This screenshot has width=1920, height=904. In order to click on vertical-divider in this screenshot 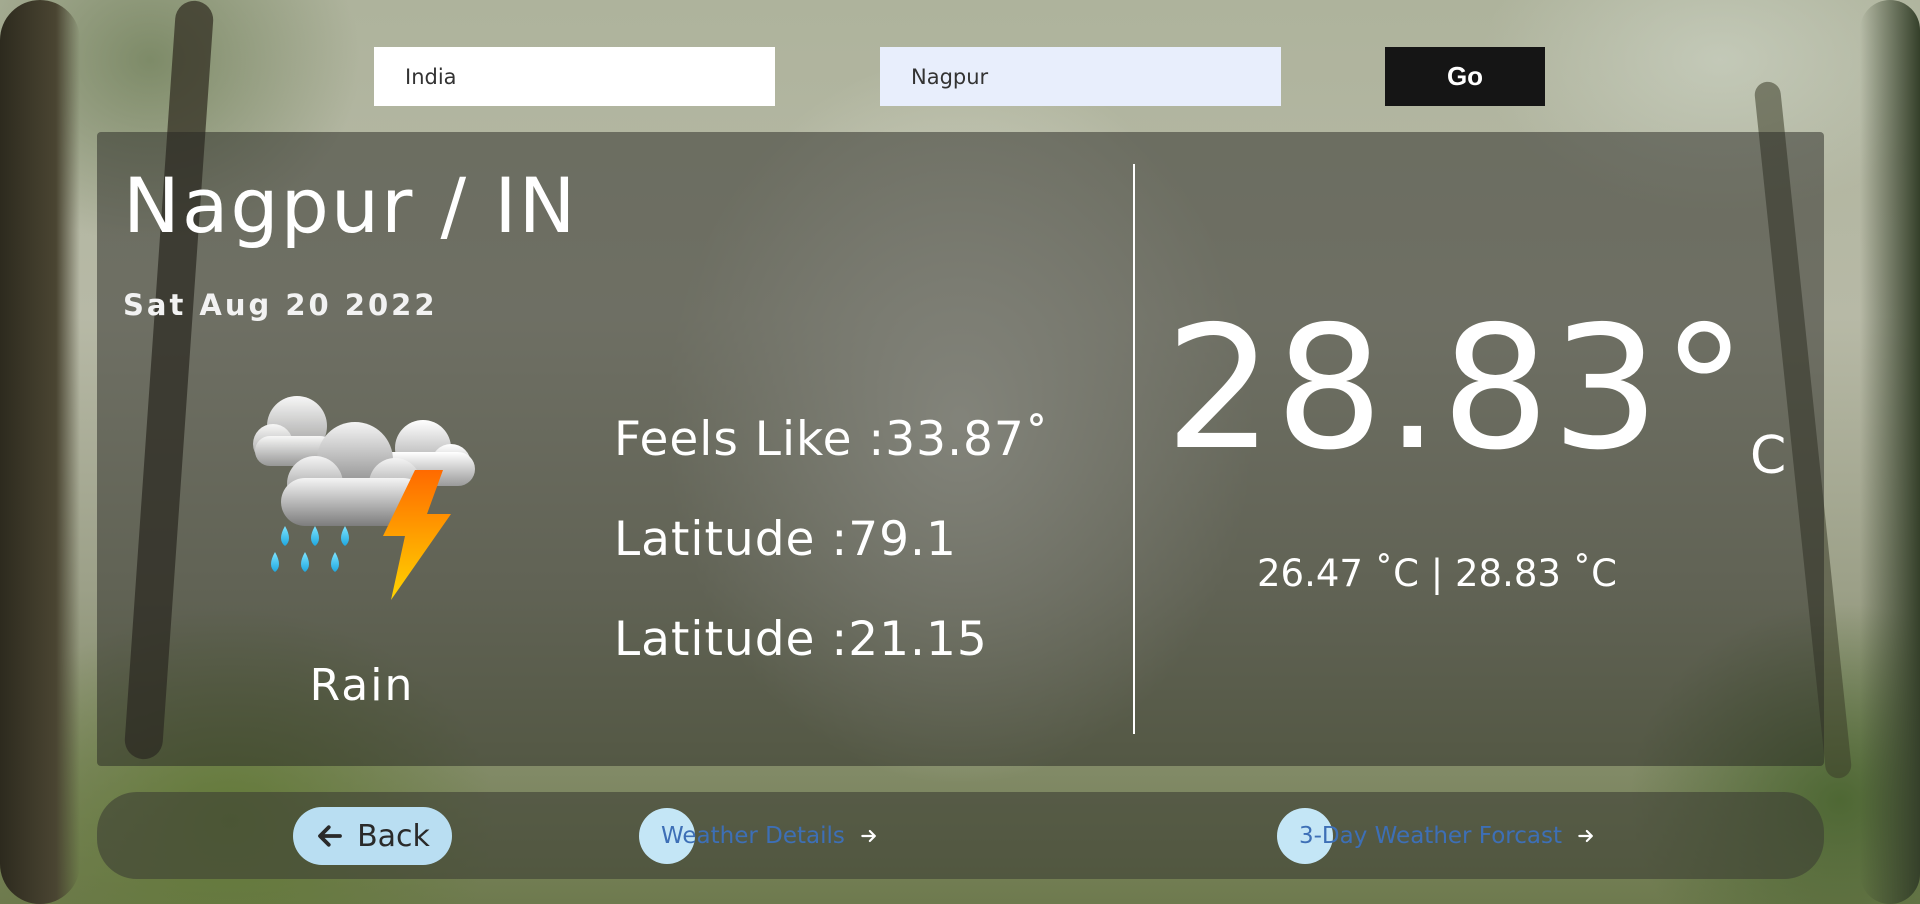, I will do `click(1134, 449)`.